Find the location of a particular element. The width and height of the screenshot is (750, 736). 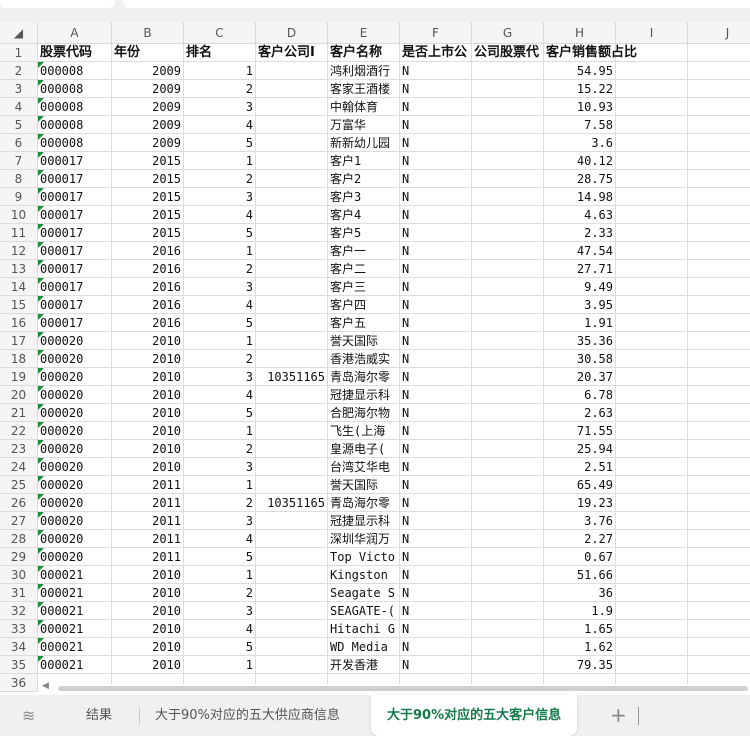

cell-A30: 000021 is located at coordinates (75, 574).